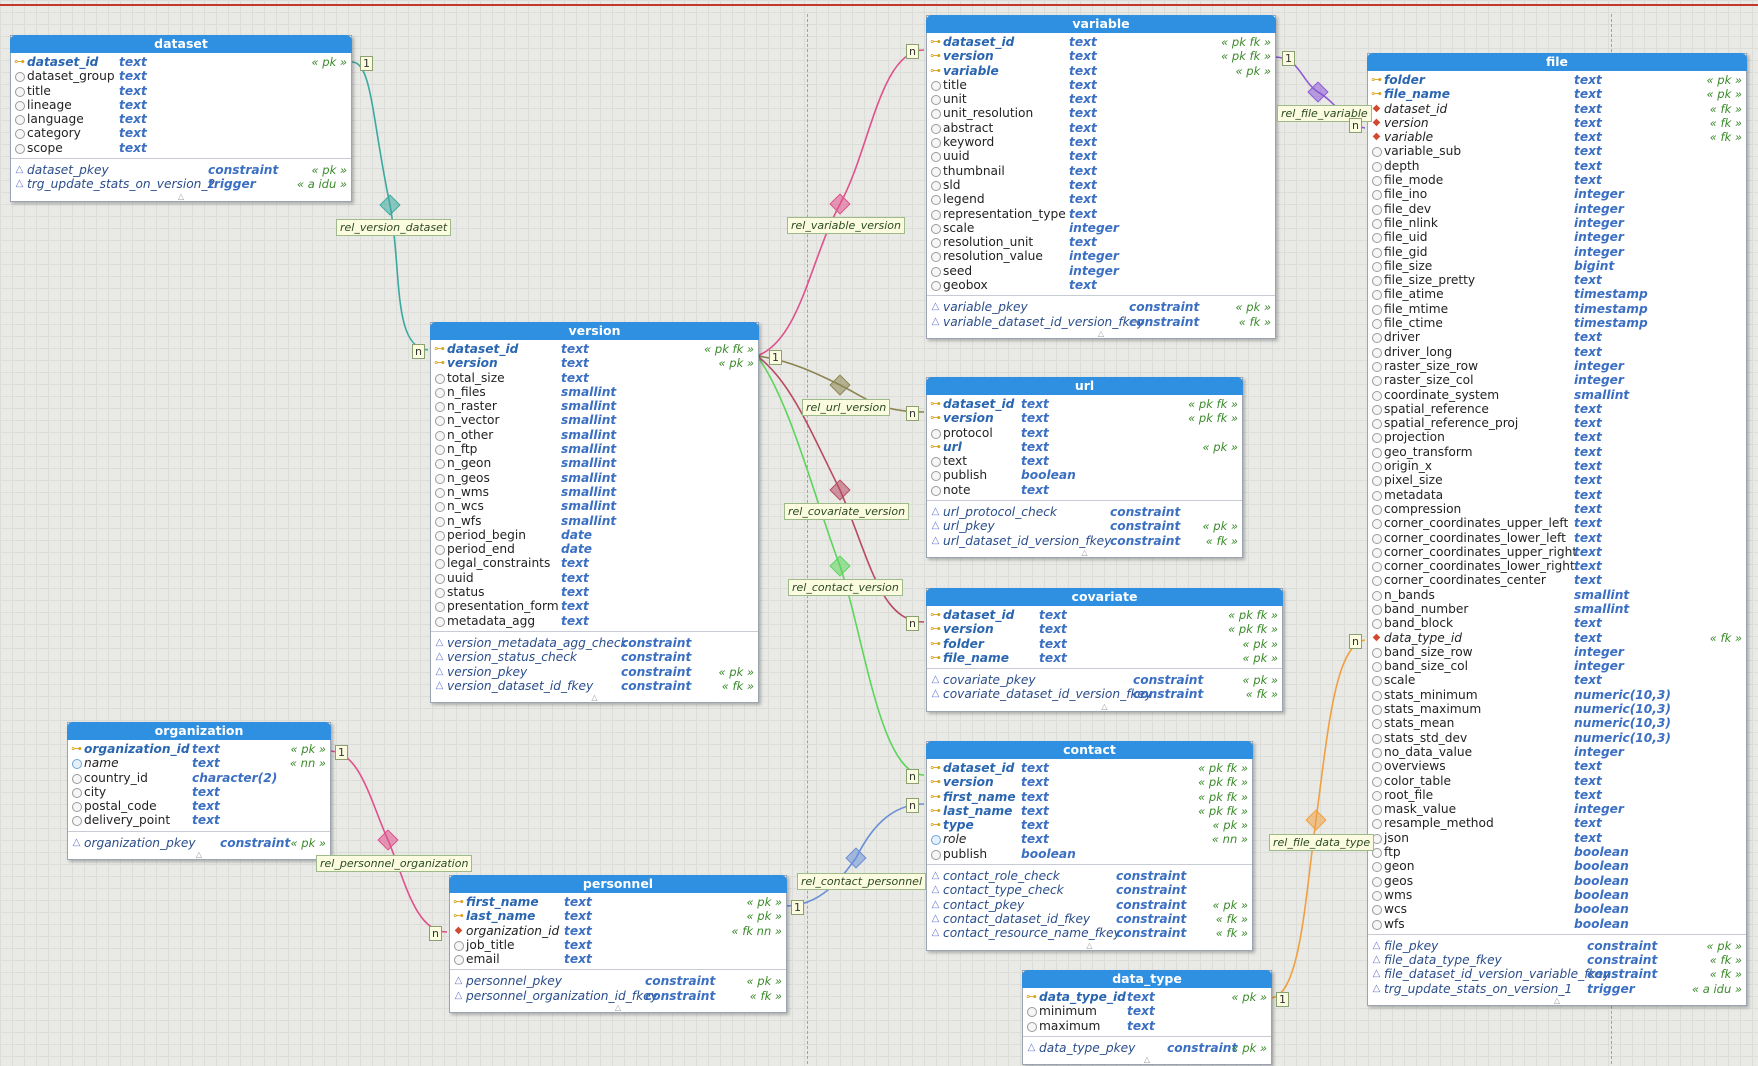 Image resolution: width=1758 pixels, height=1066 pixels. Describe the element at coordinates (1089, 890) in the screenshot. I see `constraint-row: △ contact_type_check constraint` at that location.